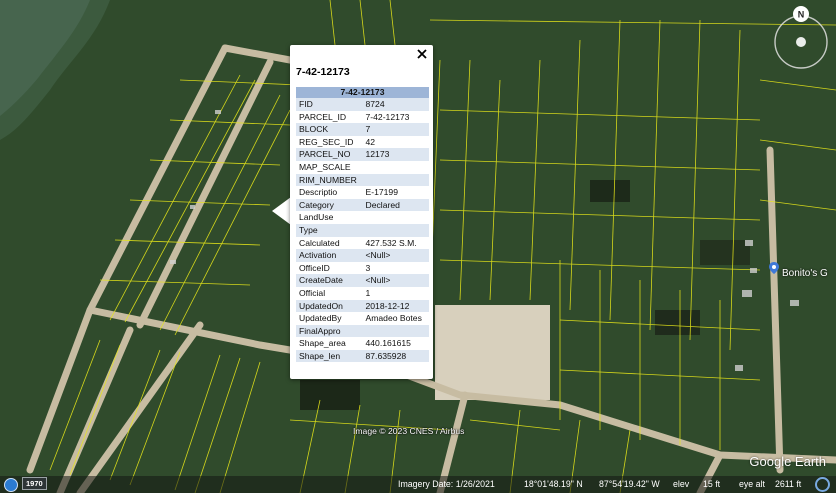  I want to click on attribute-row: UpdatedBy Amadeo Botes, so click(362, 318).